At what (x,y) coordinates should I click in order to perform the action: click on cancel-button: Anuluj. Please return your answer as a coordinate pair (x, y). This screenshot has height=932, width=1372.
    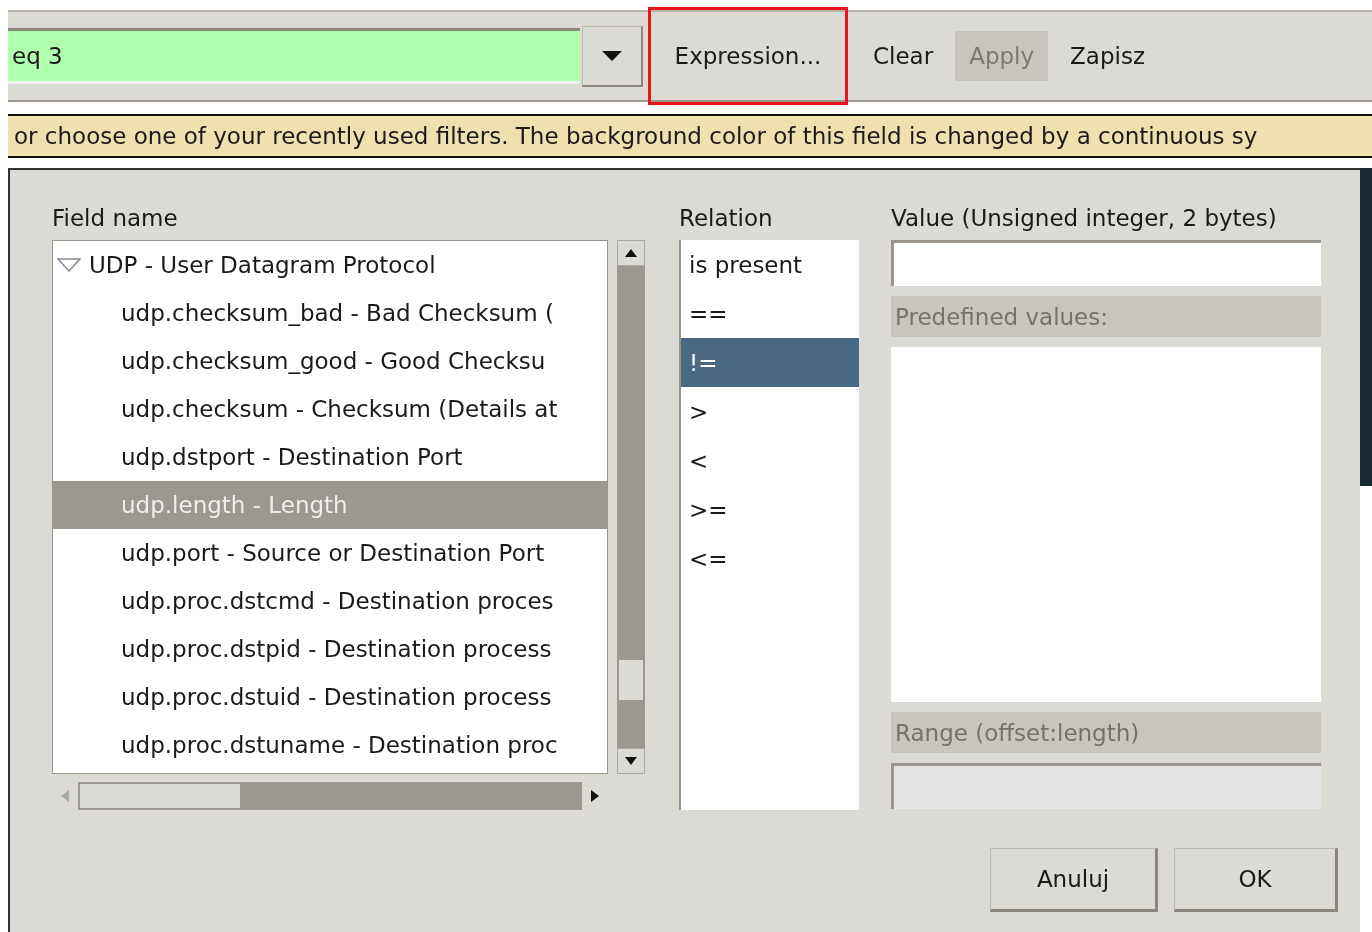
    Looking at the image, I should click on (1074, 880).